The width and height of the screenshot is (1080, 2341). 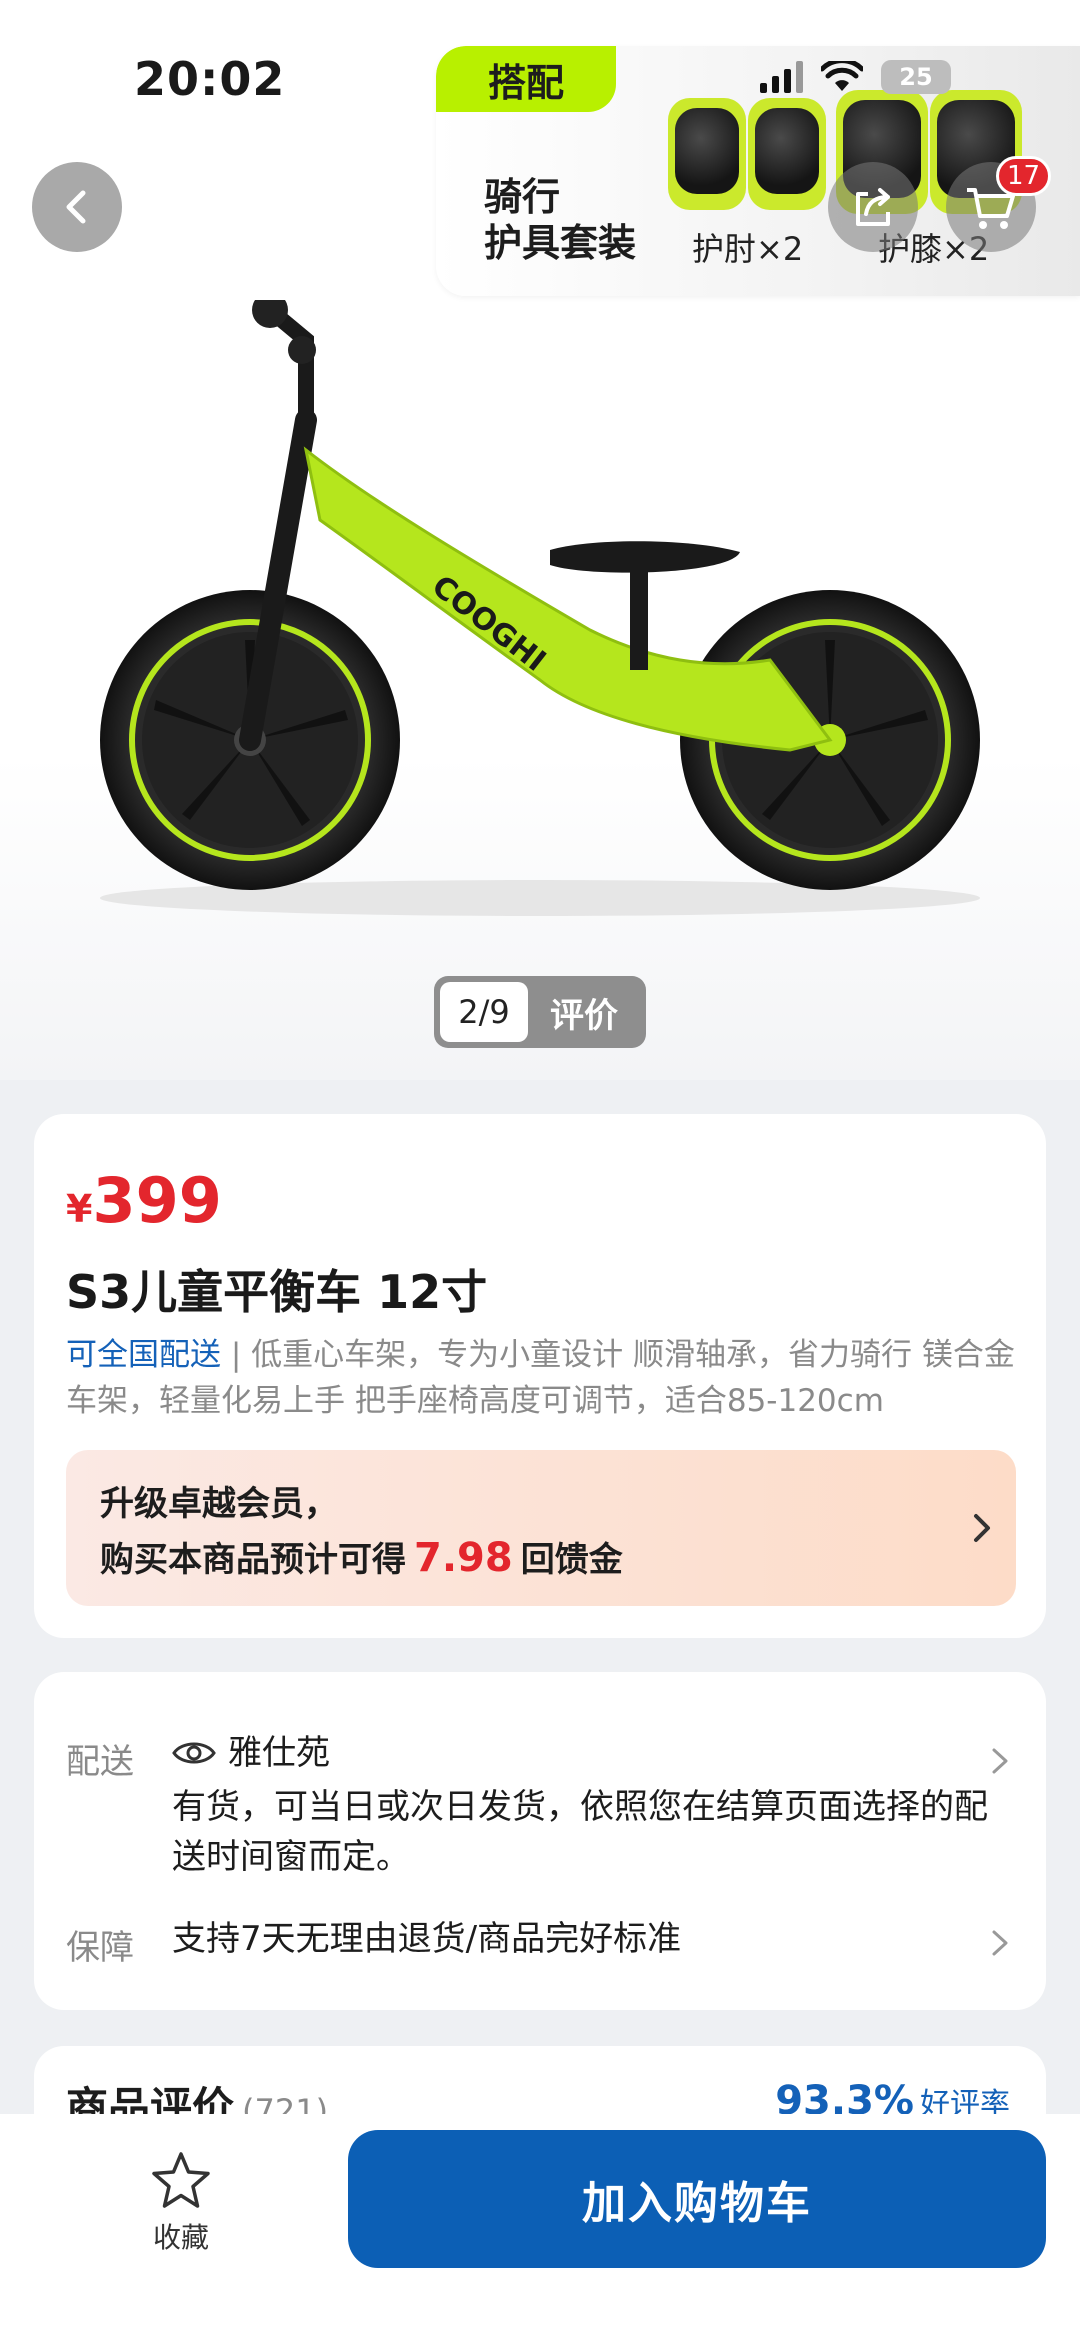 What do you see at coordinates (100, 1762) in the screenshot?
I see `delivery-label: 配送` at bounding box center [100, 1762].